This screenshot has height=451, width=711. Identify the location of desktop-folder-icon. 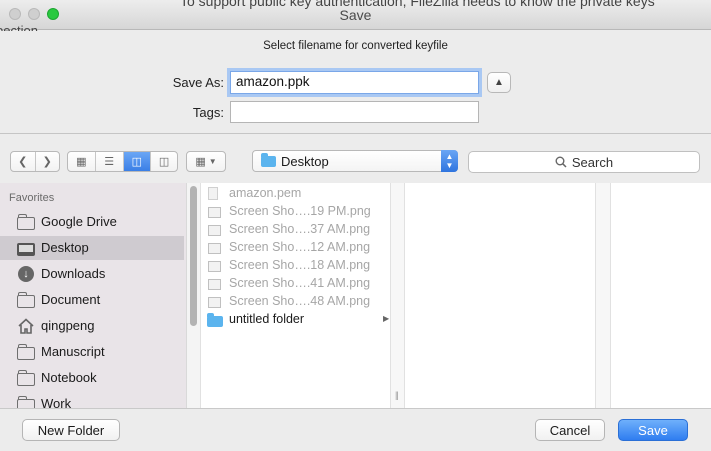
(268, 160).